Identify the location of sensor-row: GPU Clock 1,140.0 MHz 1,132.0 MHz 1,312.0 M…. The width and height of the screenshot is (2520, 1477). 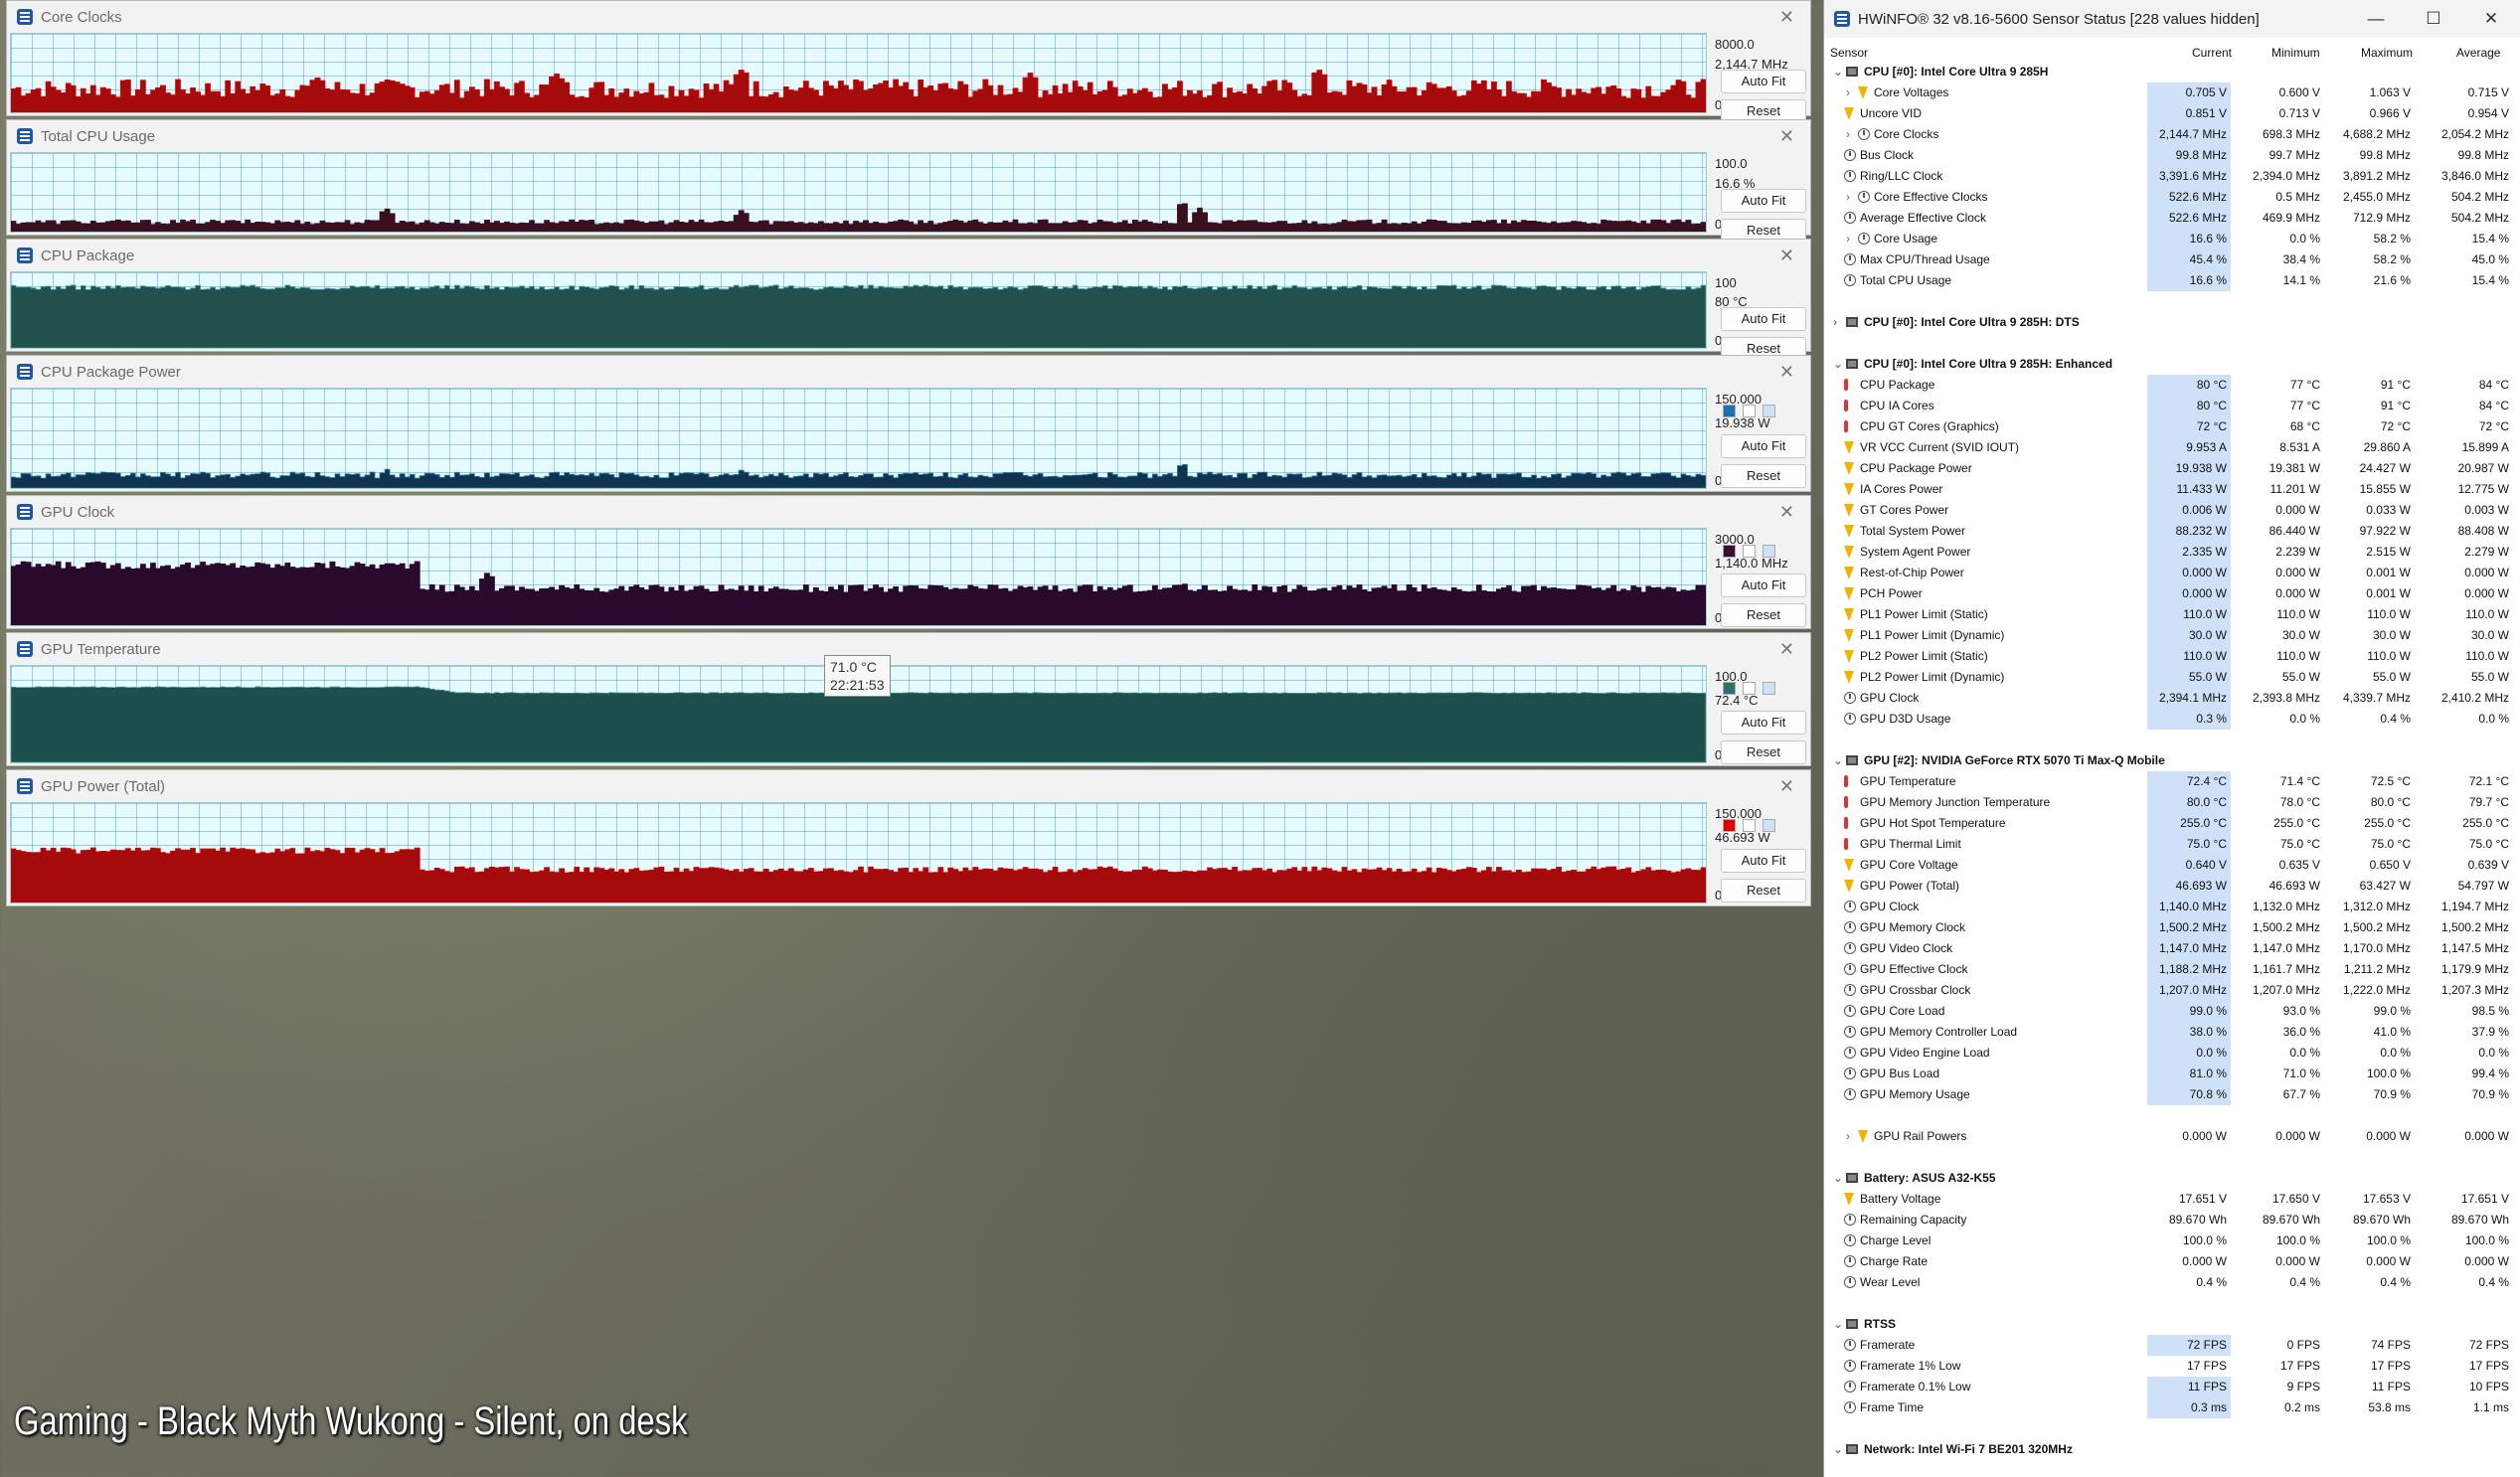
(2172, 907).